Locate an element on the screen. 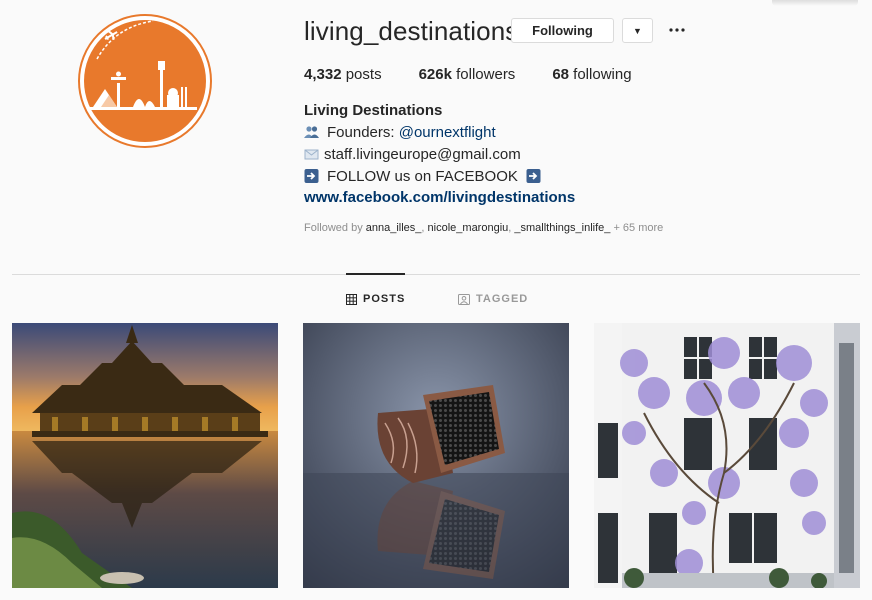 The height and width of the screenshot is (600, 872). profile-full-name: Living Destinations is located at coordinates (373, 110).